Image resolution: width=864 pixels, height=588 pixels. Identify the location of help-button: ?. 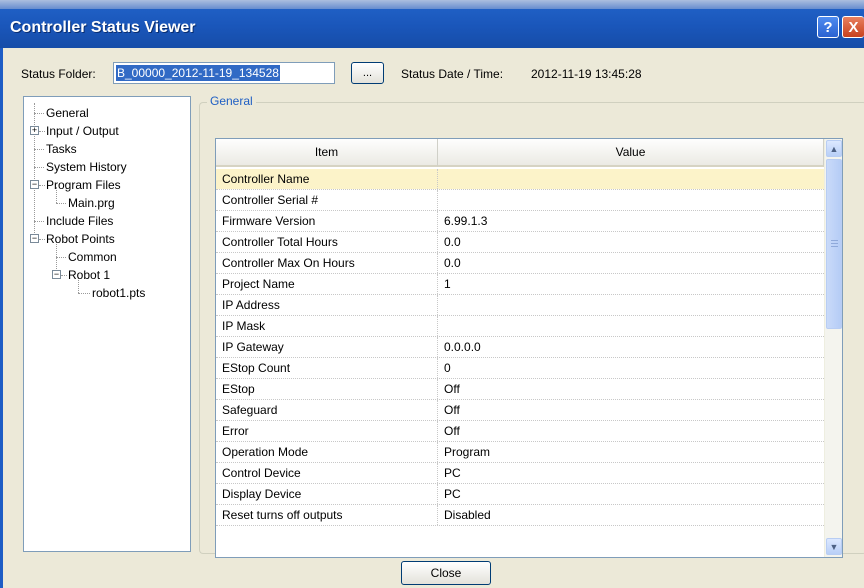
(828, 27).